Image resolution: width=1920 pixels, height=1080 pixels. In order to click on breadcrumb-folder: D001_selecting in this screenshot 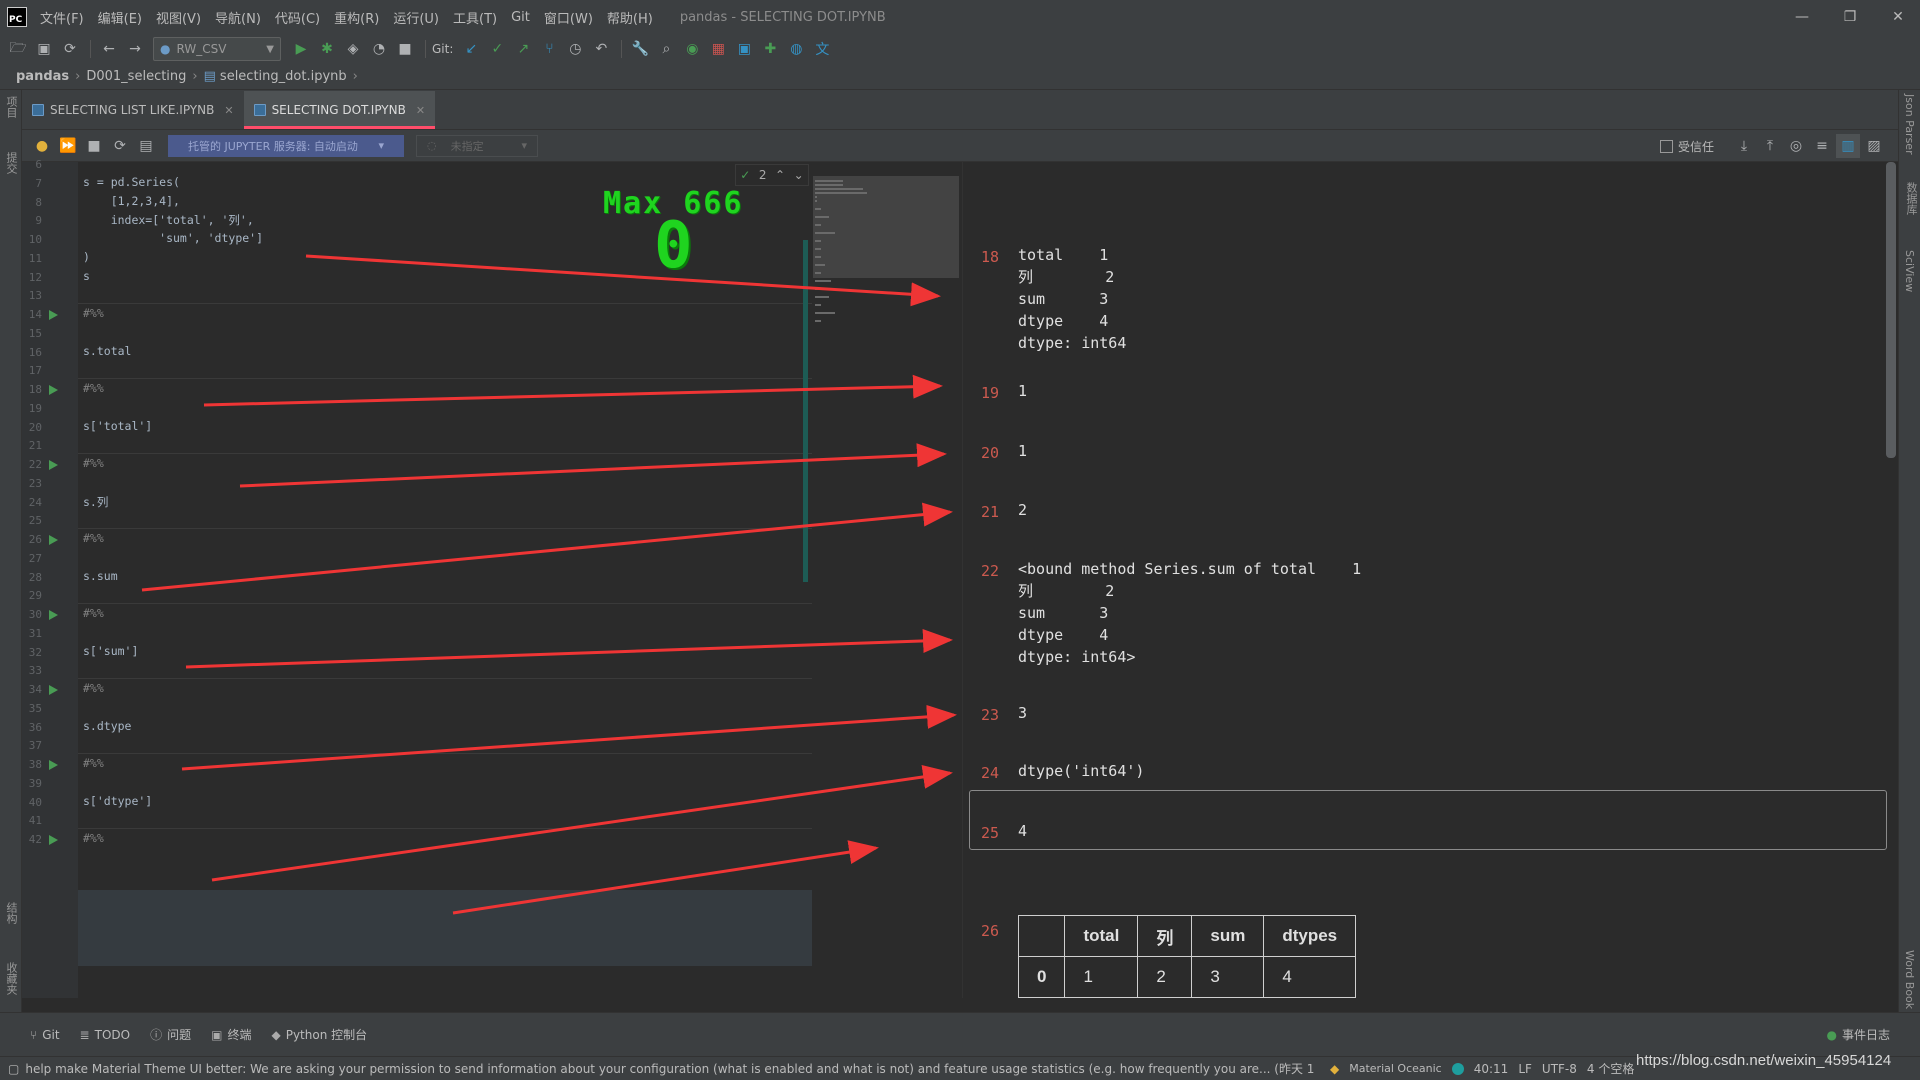, I will do `click(136, 76)`.